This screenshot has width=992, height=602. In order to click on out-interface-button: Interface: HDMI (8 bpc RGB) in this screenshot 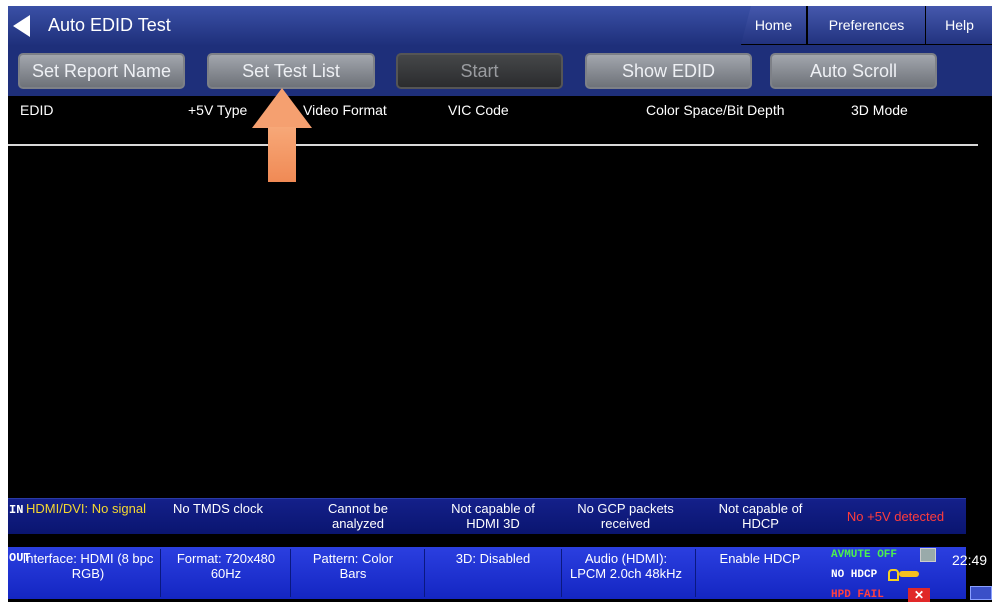, I will do `click(88, 566)`.